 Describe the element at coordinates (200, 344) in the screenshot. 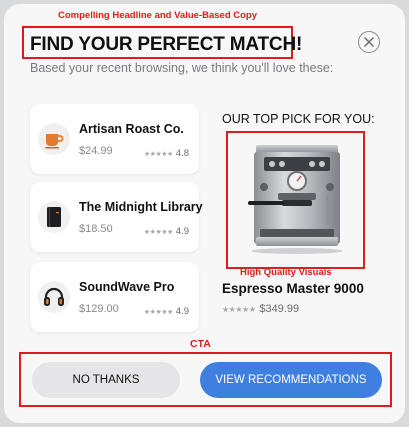

I see `cta-annotation-label: CTA` at that location.